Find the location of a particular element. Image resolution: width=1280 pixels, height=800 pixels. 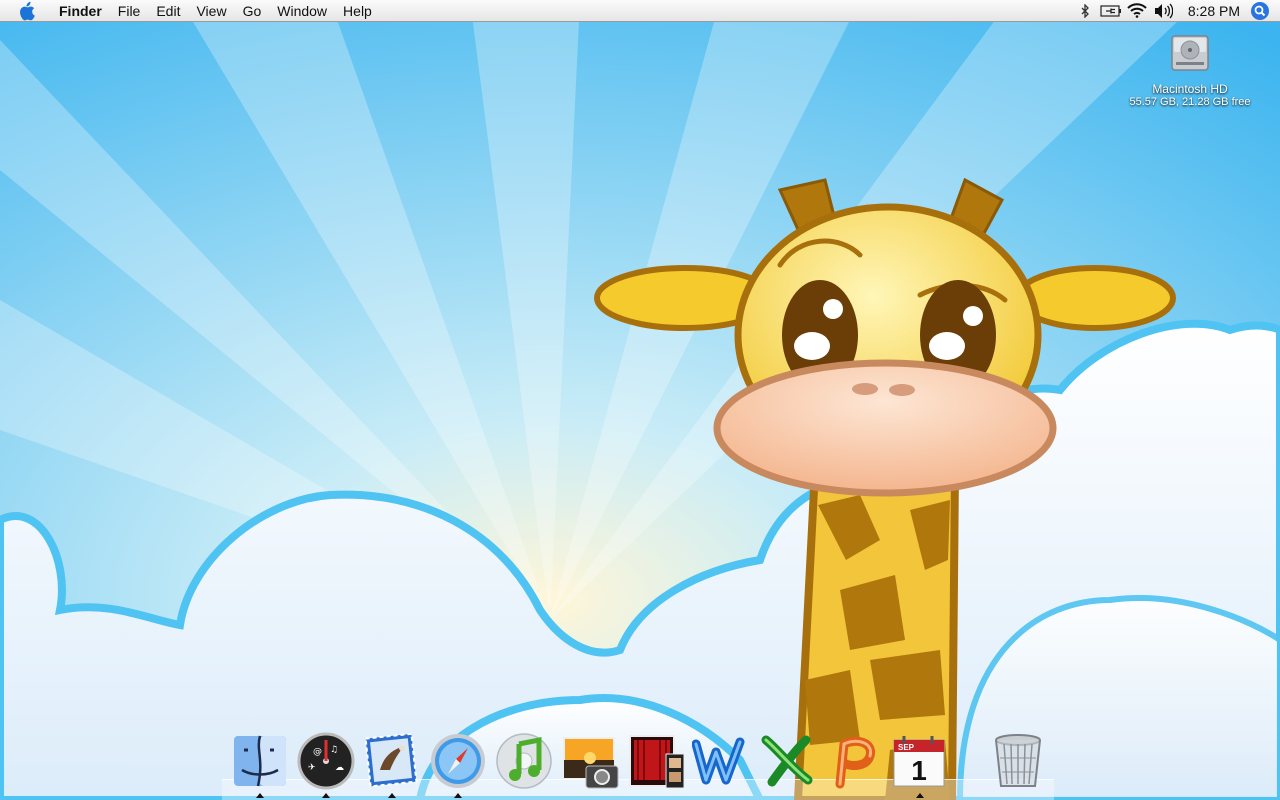

iphoto-icon is located at coordinates (590, 760).